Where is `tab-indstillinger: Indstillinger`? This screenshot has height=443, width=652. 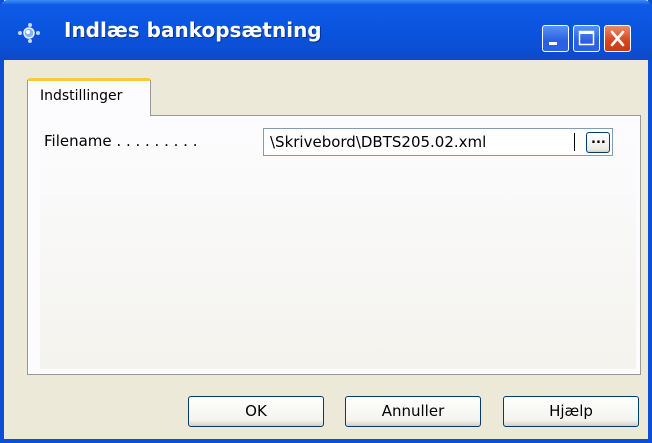
tab-indstillinger: Indstillinger is located at coordinates (89, 97).